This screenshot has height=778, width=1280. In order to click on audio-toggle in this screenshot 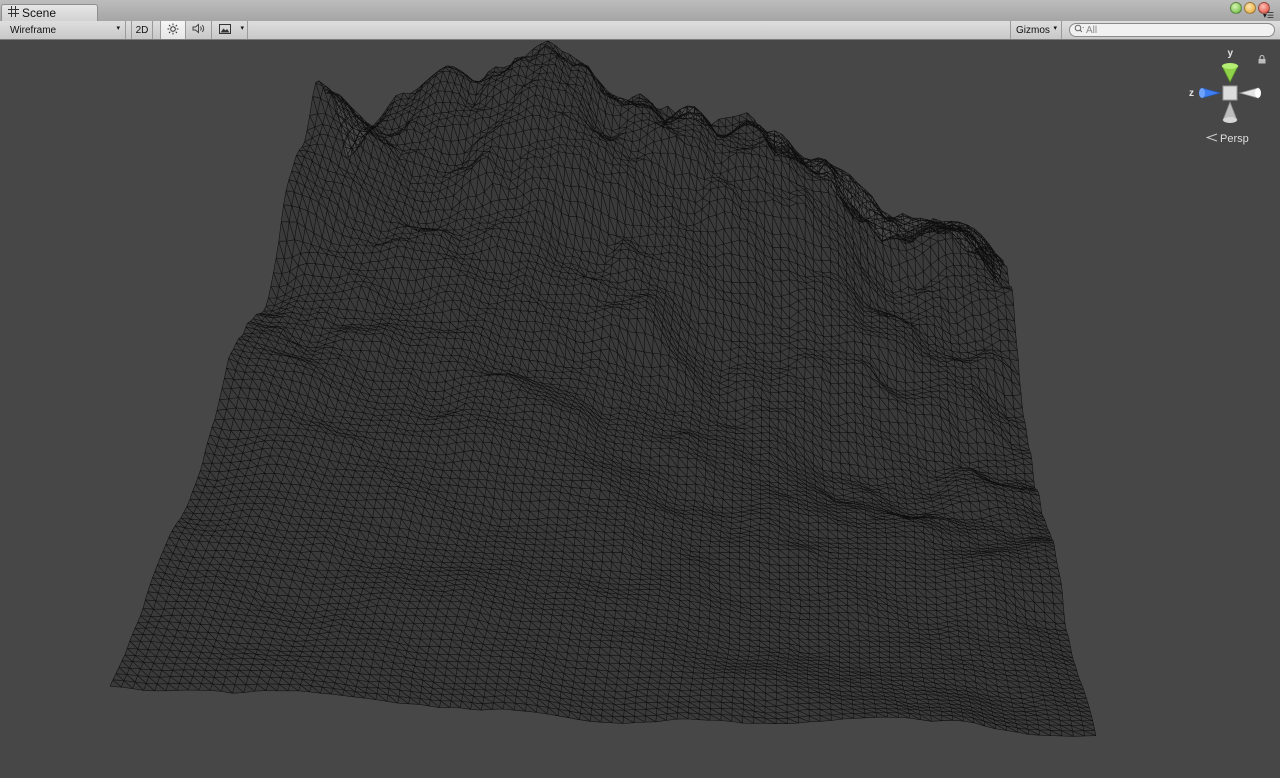, I will do `click(199, 30)`.